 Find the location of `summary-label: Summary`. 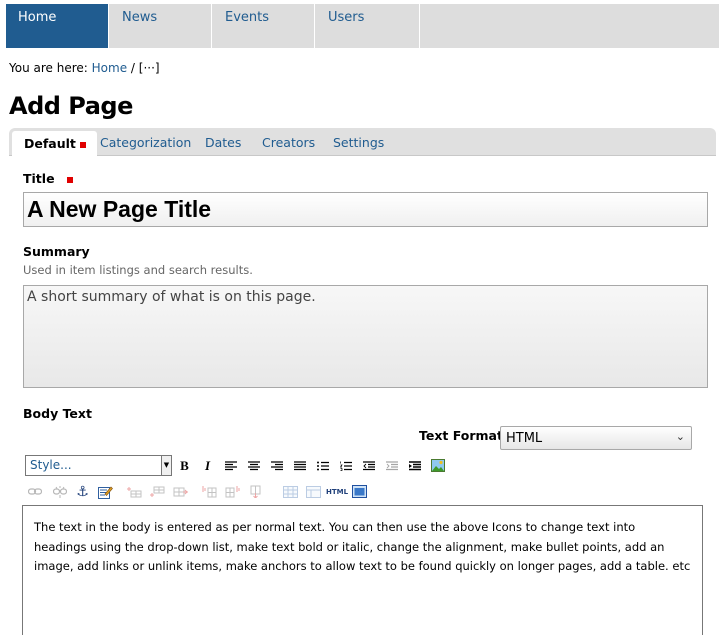

summary-label: Summary is located at coordinates (56, 251).